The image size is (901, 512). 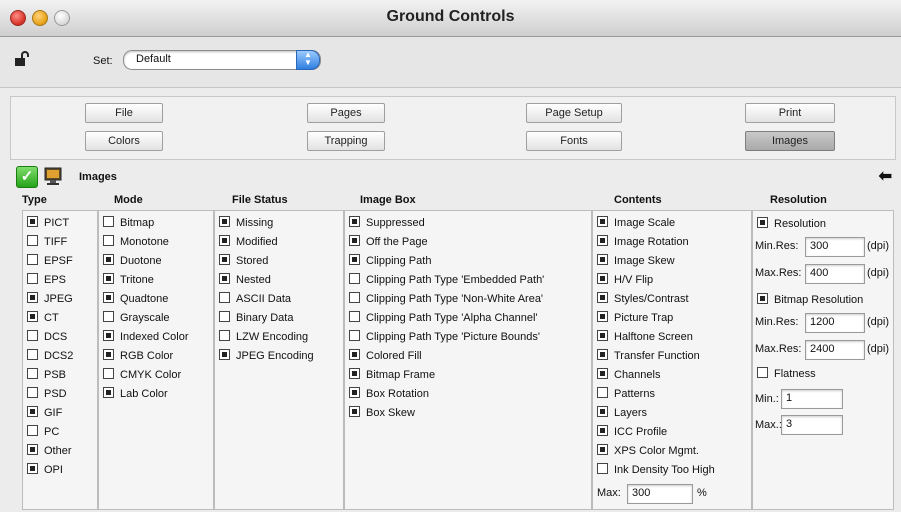 I want to click on mode-checkbox-item: Quadtone, so click(x=135, y=299).